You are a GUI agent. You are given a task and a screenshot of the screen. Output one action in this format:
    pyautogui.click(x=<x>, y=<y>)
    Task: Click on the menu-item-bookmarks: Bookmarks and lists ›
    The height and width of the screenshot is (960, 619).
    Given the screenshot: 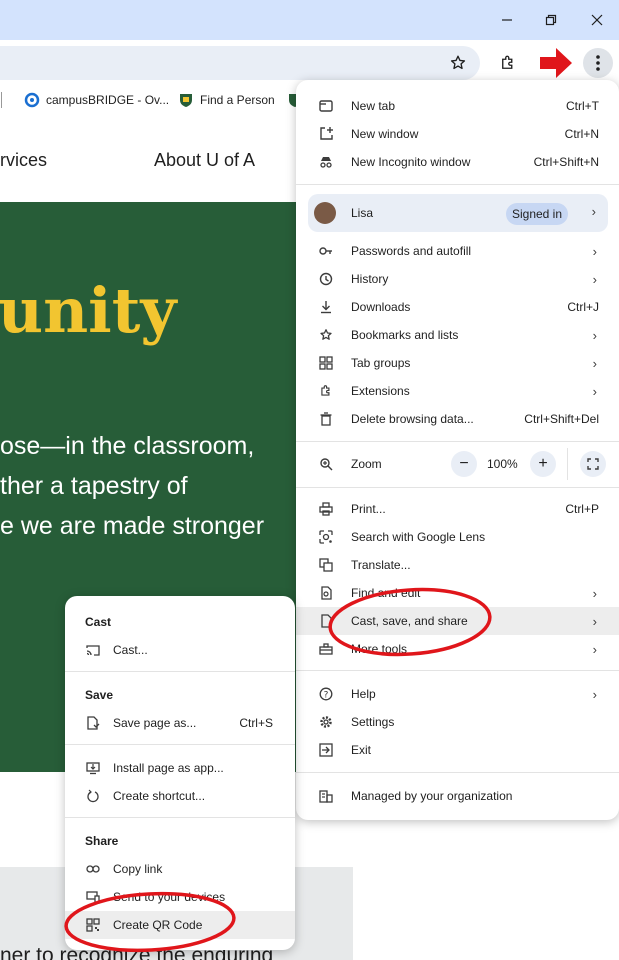 What is the action you would take?
    pyautogui.click(x=457, y=335)
    